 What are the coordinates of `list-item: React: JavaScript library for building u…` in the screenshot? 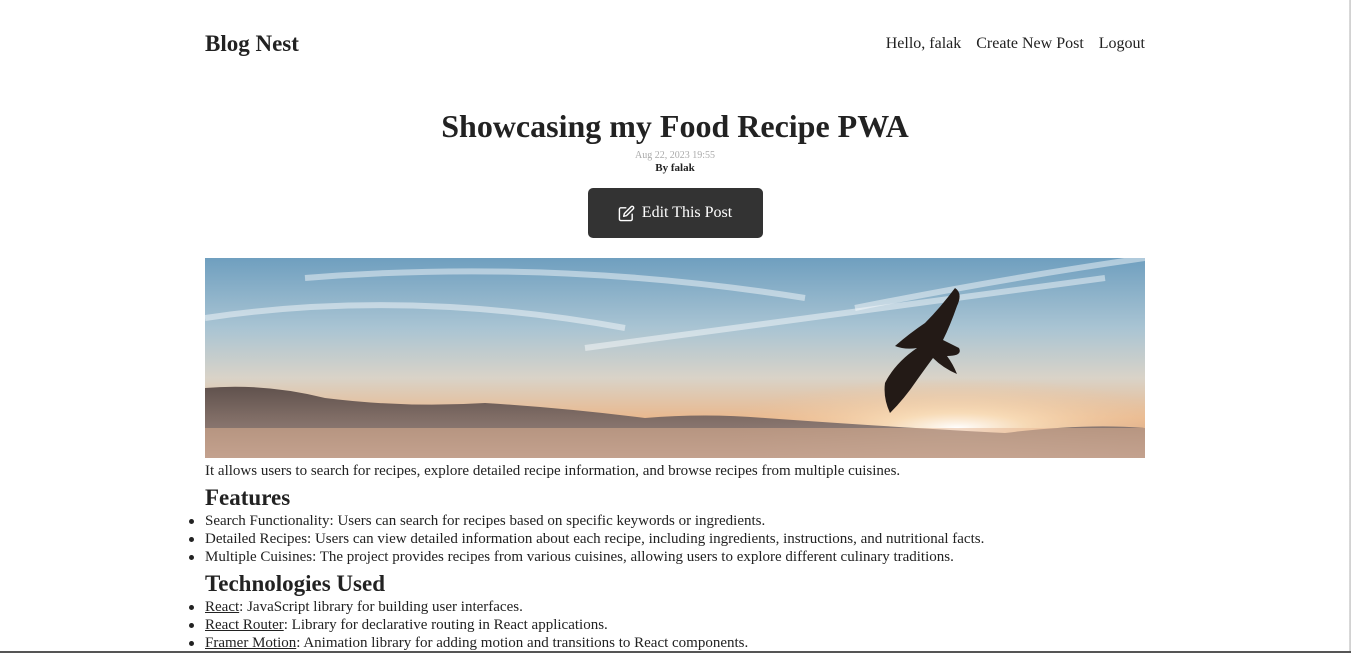 It's located at (667, 607).